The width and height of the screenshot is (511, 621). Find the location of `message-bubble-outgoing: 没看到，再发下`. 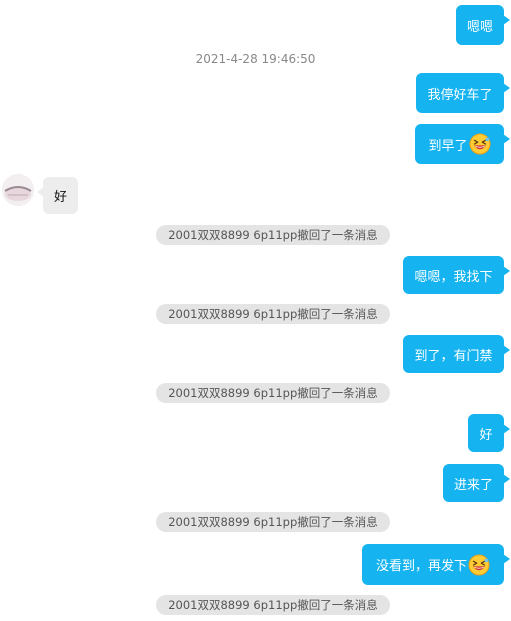

message-bubble-outgoing: 没看到，再发下 is located at coordinates (436, 564).